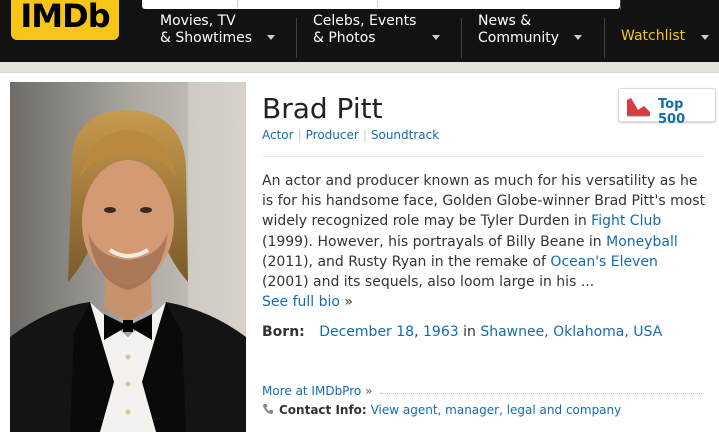  Describe the element at coordinates (332, 135) in the screenshot. I see `profession-link-producer: Producer` at that location.